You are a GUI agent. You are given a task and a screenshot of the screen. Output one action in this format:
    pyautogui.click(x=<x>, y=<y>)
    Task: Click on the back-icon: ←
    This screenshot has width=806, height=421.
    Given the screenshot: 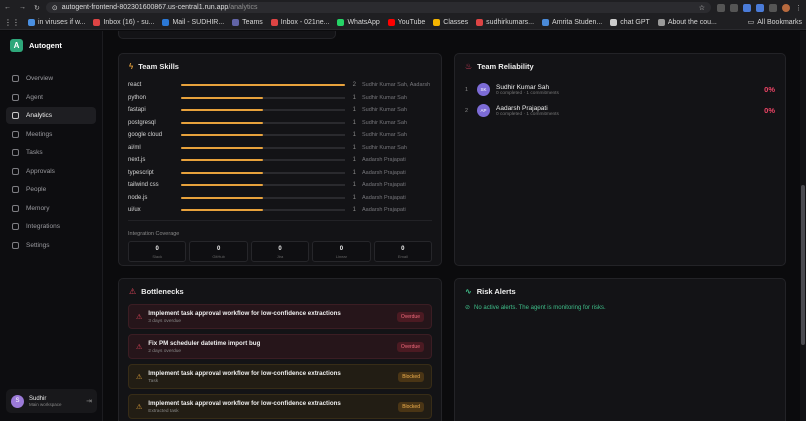 What is the action you would take?
    pyautogui.click(x=7, y=8)
    